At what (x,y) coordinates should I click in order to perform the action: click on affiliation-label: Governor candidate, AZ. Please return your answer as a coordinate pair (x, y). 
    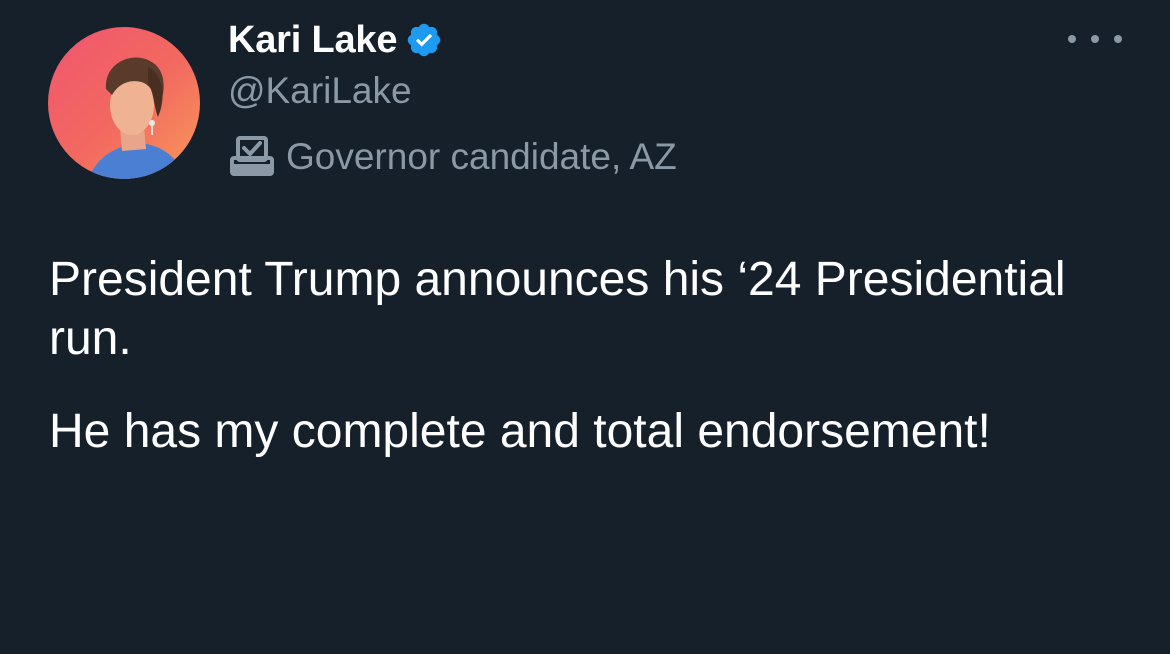
    Looking at the image, I should click on (481, 156).